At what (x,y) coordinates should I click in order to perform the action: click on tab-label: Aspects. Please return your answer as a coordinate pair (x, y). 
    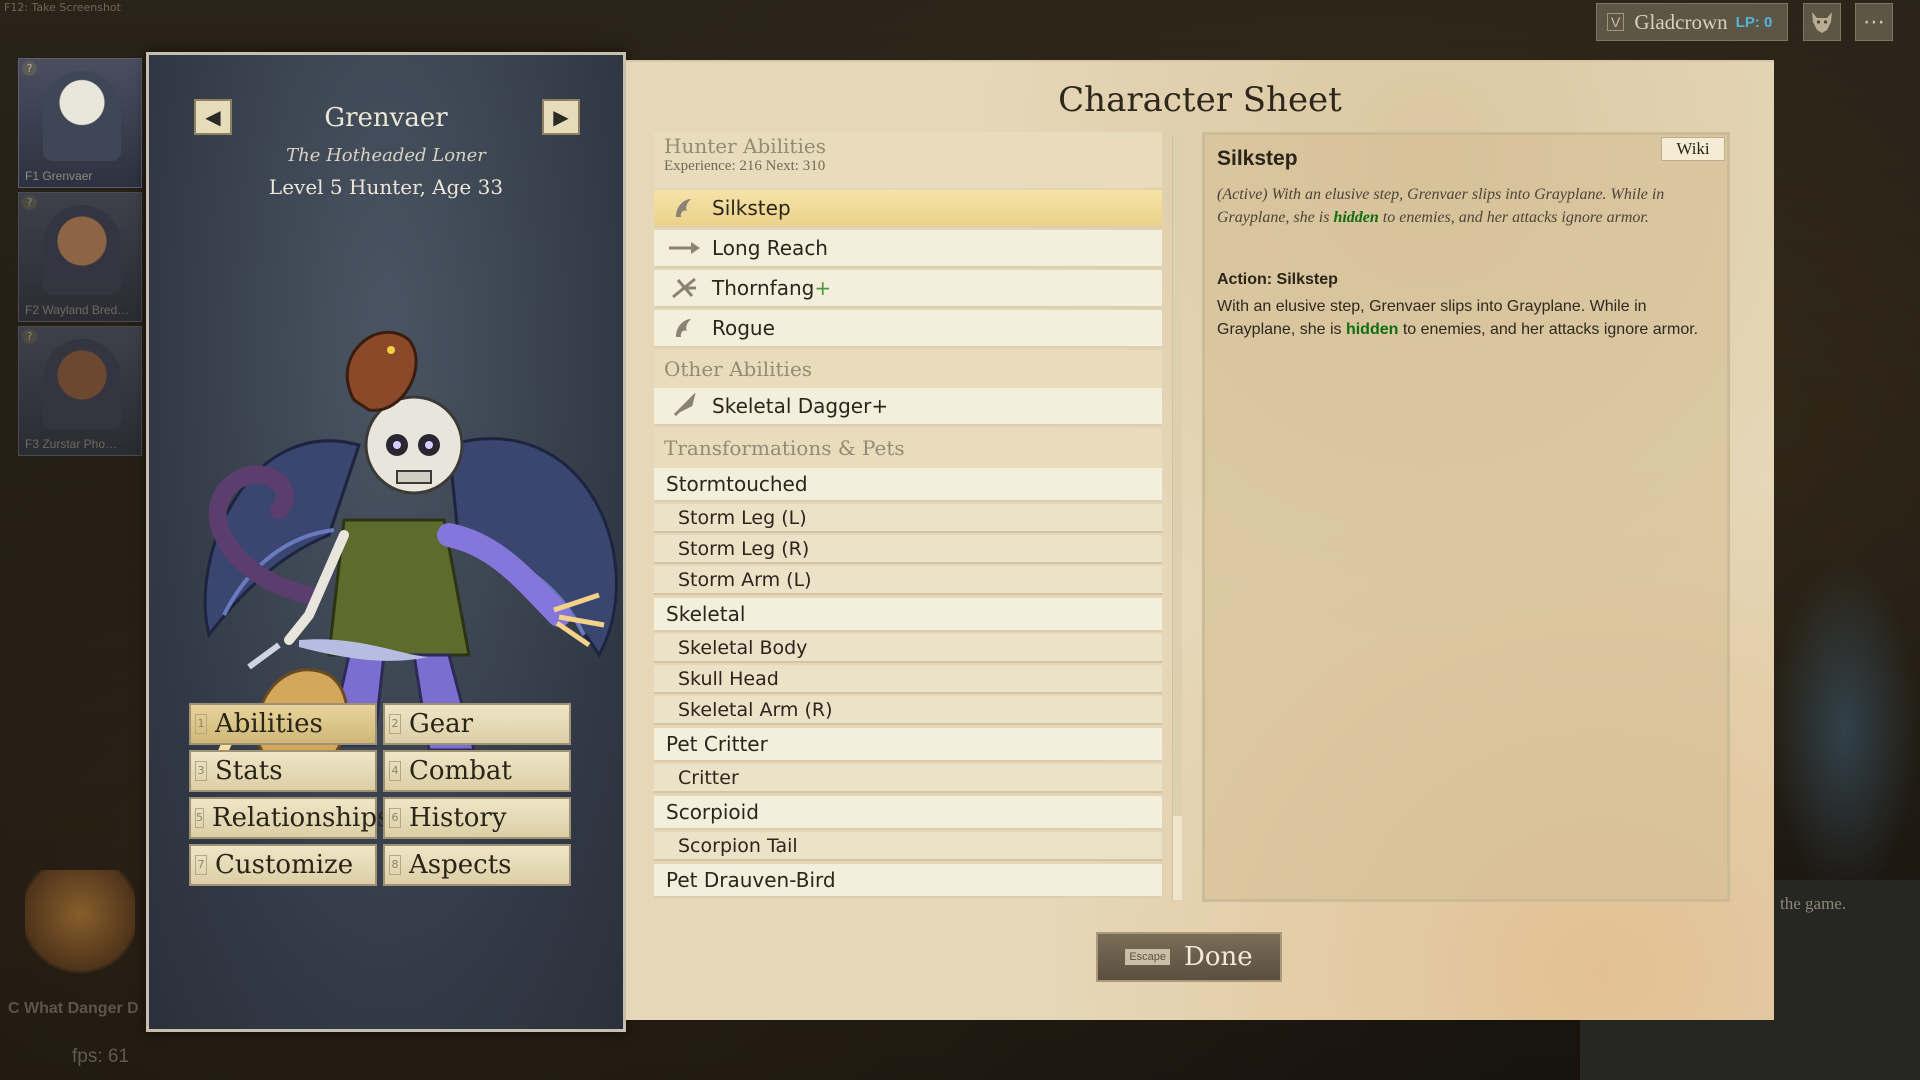
    Looking at the image, I should click on (460, 865).